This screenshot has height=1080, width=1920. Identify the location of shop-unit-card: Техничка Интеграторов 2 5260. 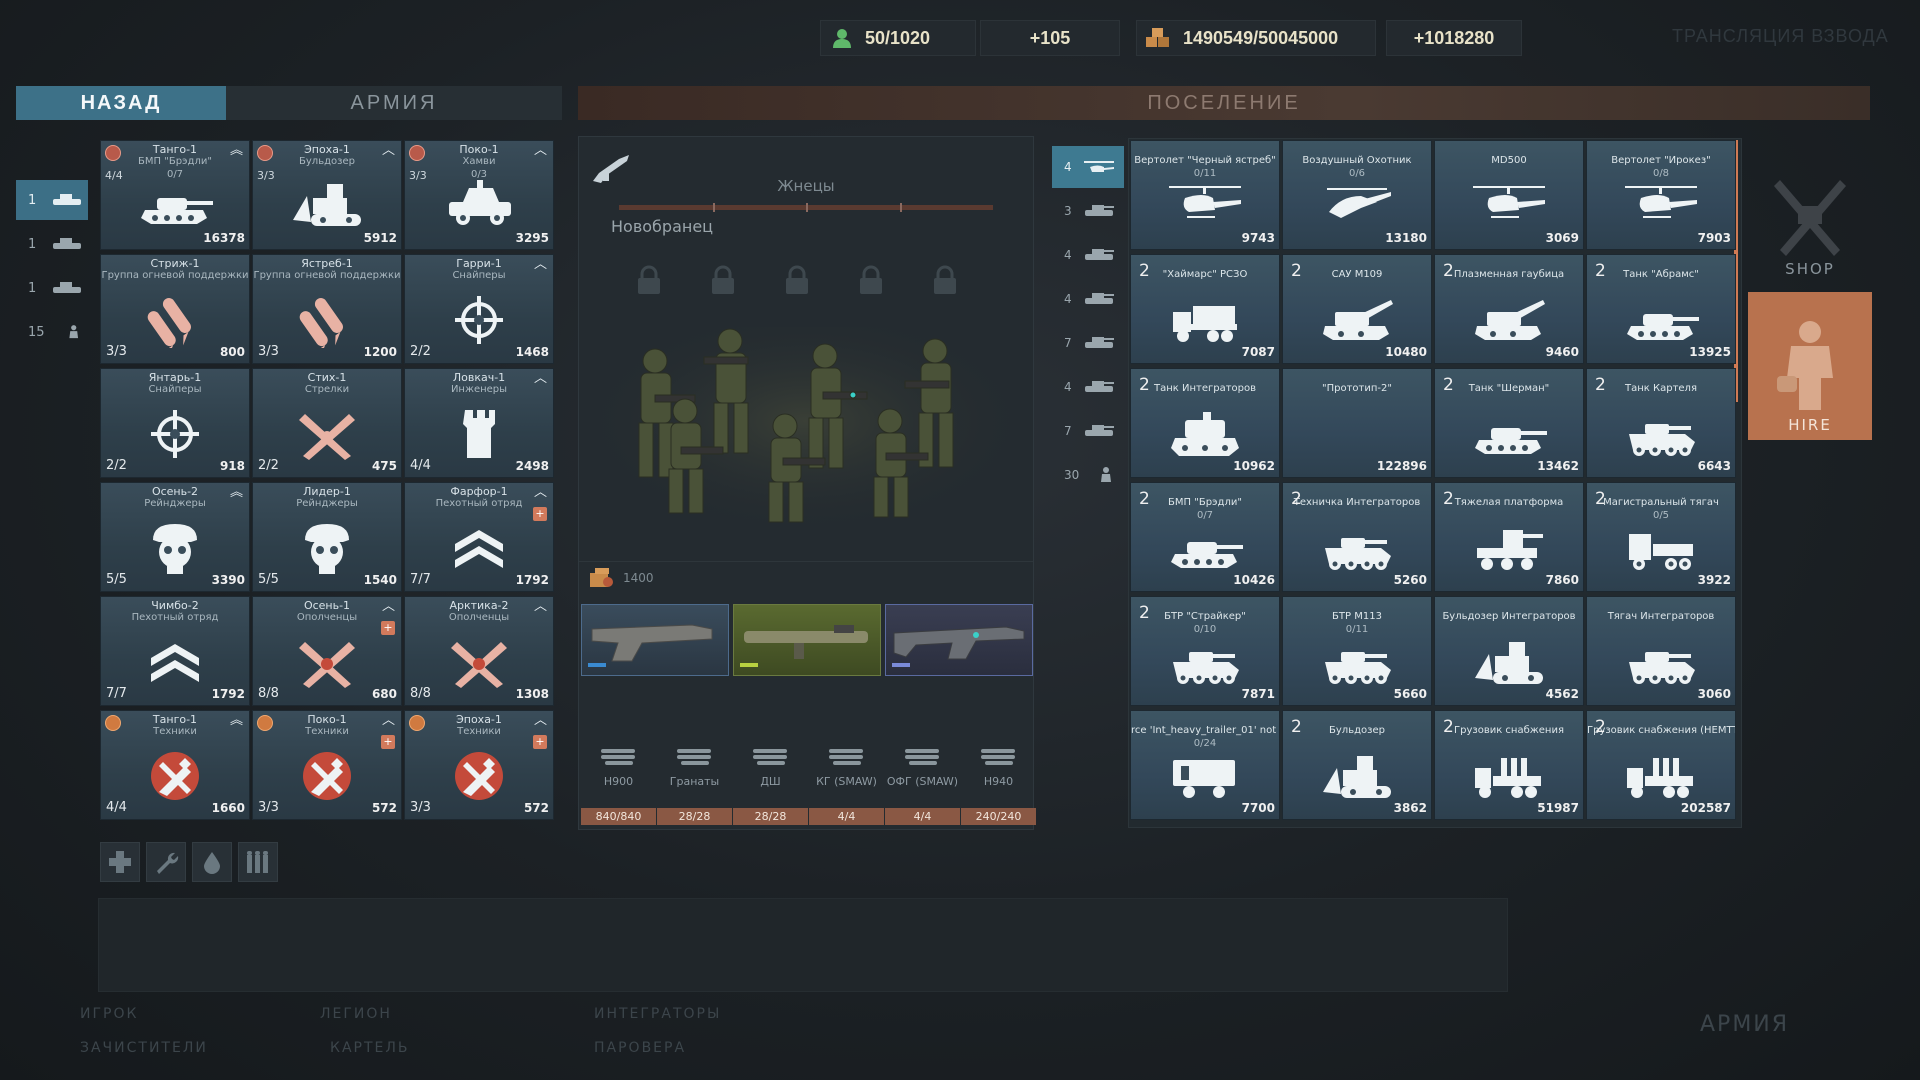
(1357, 537).